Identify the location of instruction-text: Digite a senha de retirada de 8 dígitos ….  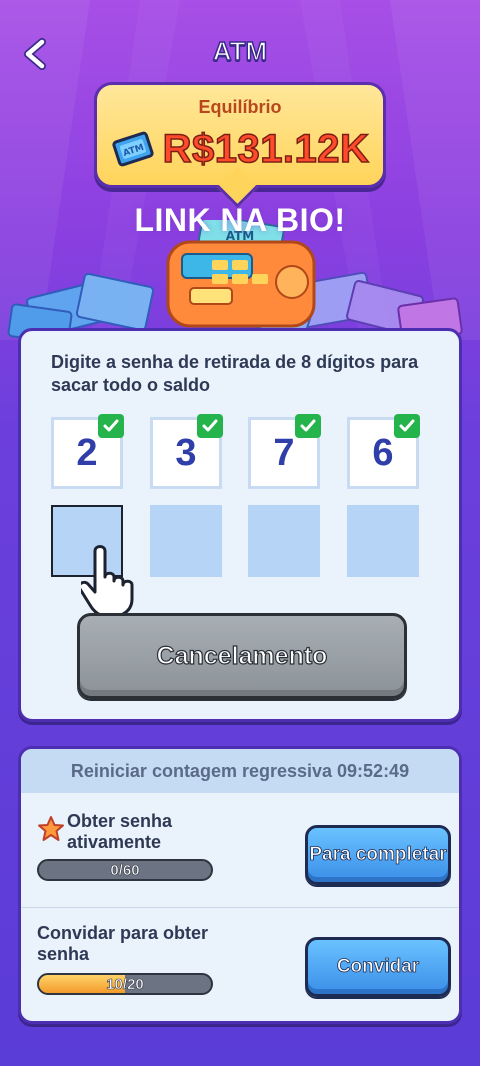
(235, 373).